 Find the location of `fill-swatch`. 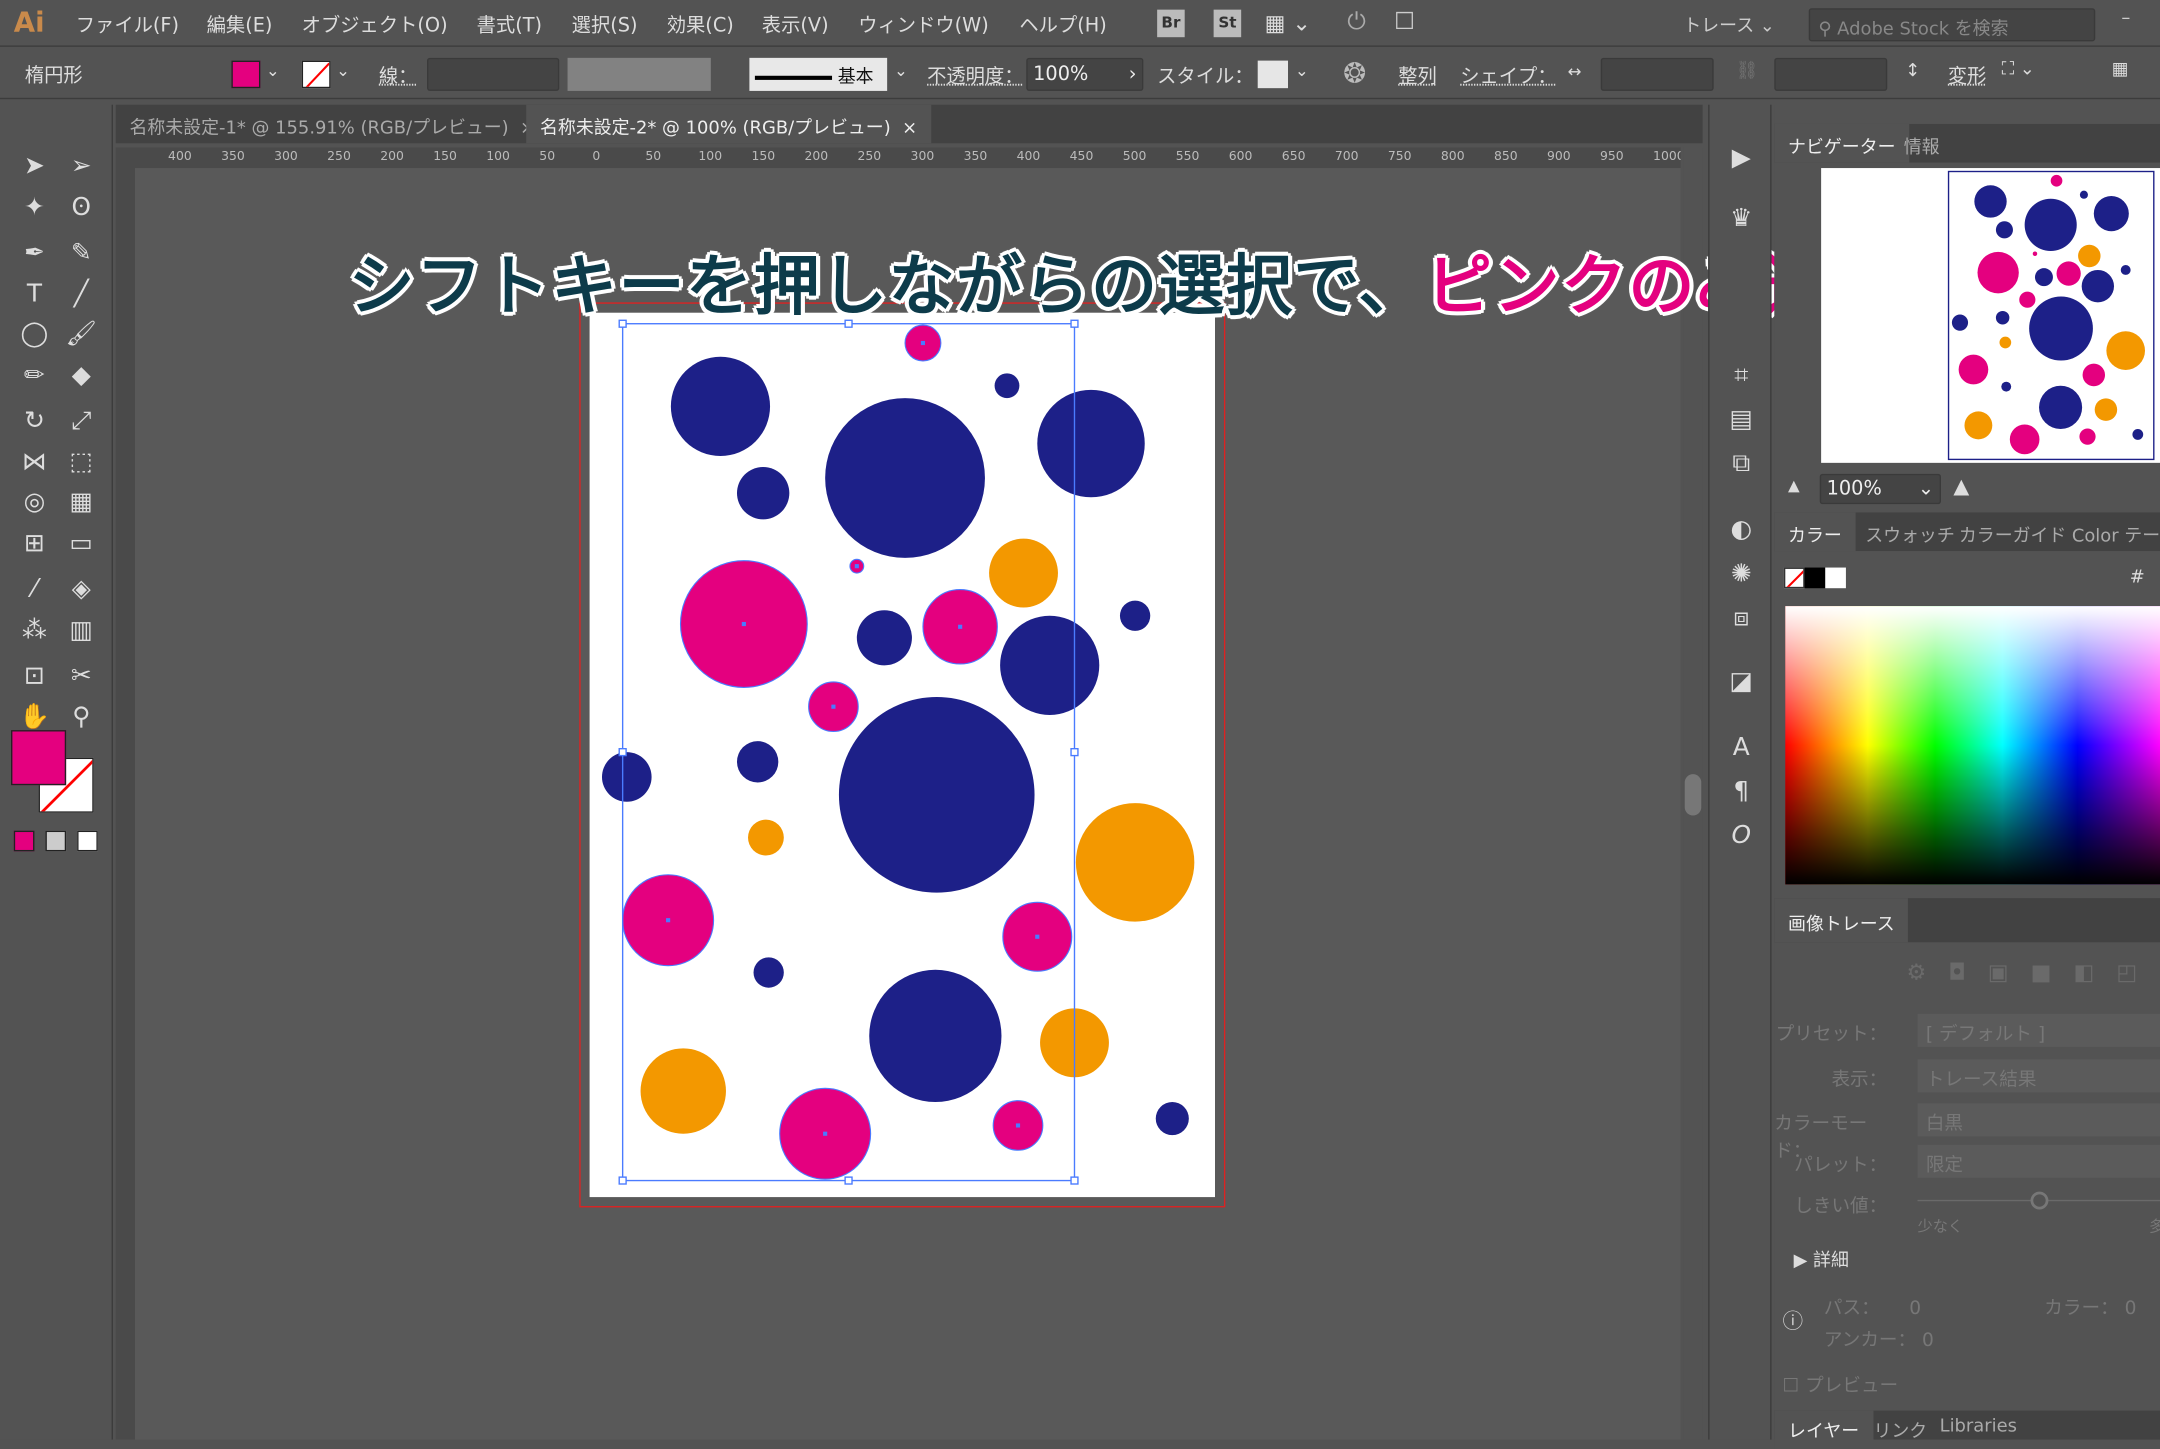

fill-swatch is located at coordinates (246, 74).